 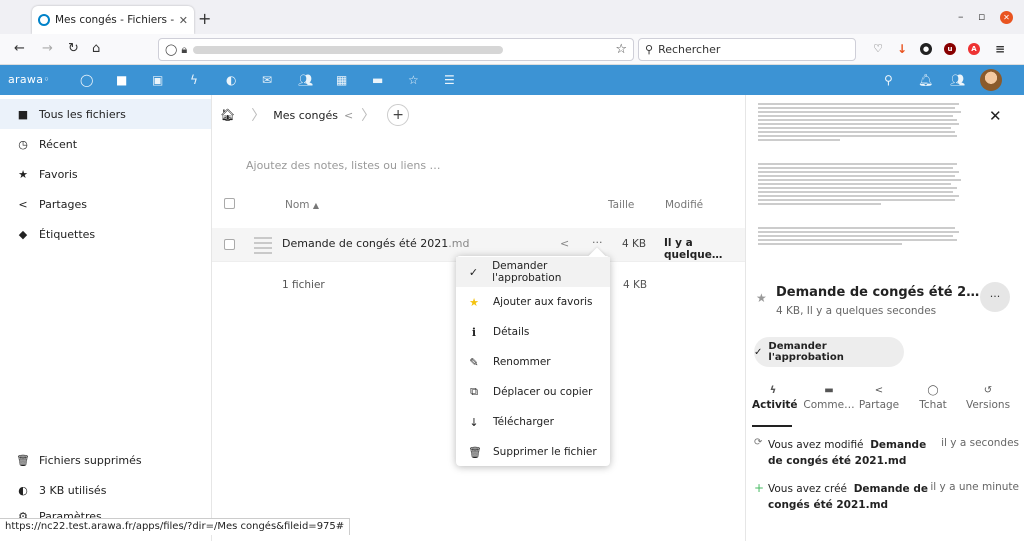 What do you see at coordinates (772, 426) in the screenshot?
I see `active-tab-indicator` at bounding box center [772, 426].